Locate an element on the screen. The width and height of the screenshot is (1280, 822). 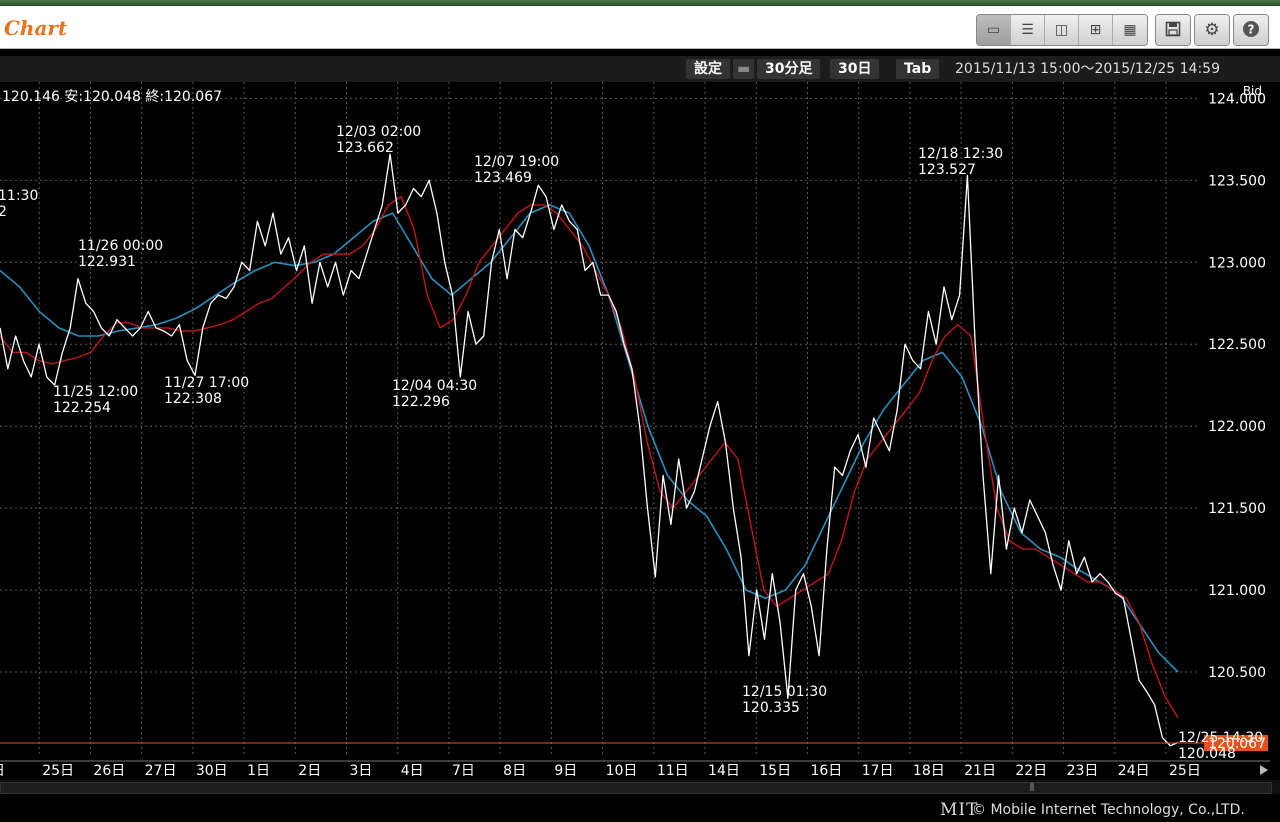
annotation-time: 11/26 00:00 is located at coordinates (120, 246).